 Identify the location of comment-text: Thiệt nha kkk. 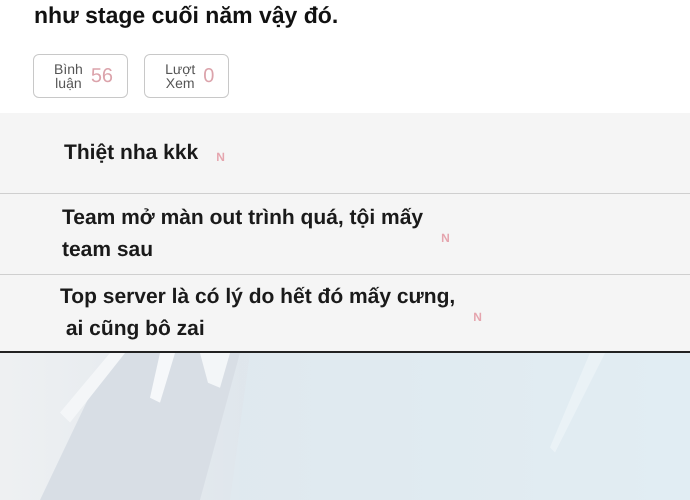
(131, 153).